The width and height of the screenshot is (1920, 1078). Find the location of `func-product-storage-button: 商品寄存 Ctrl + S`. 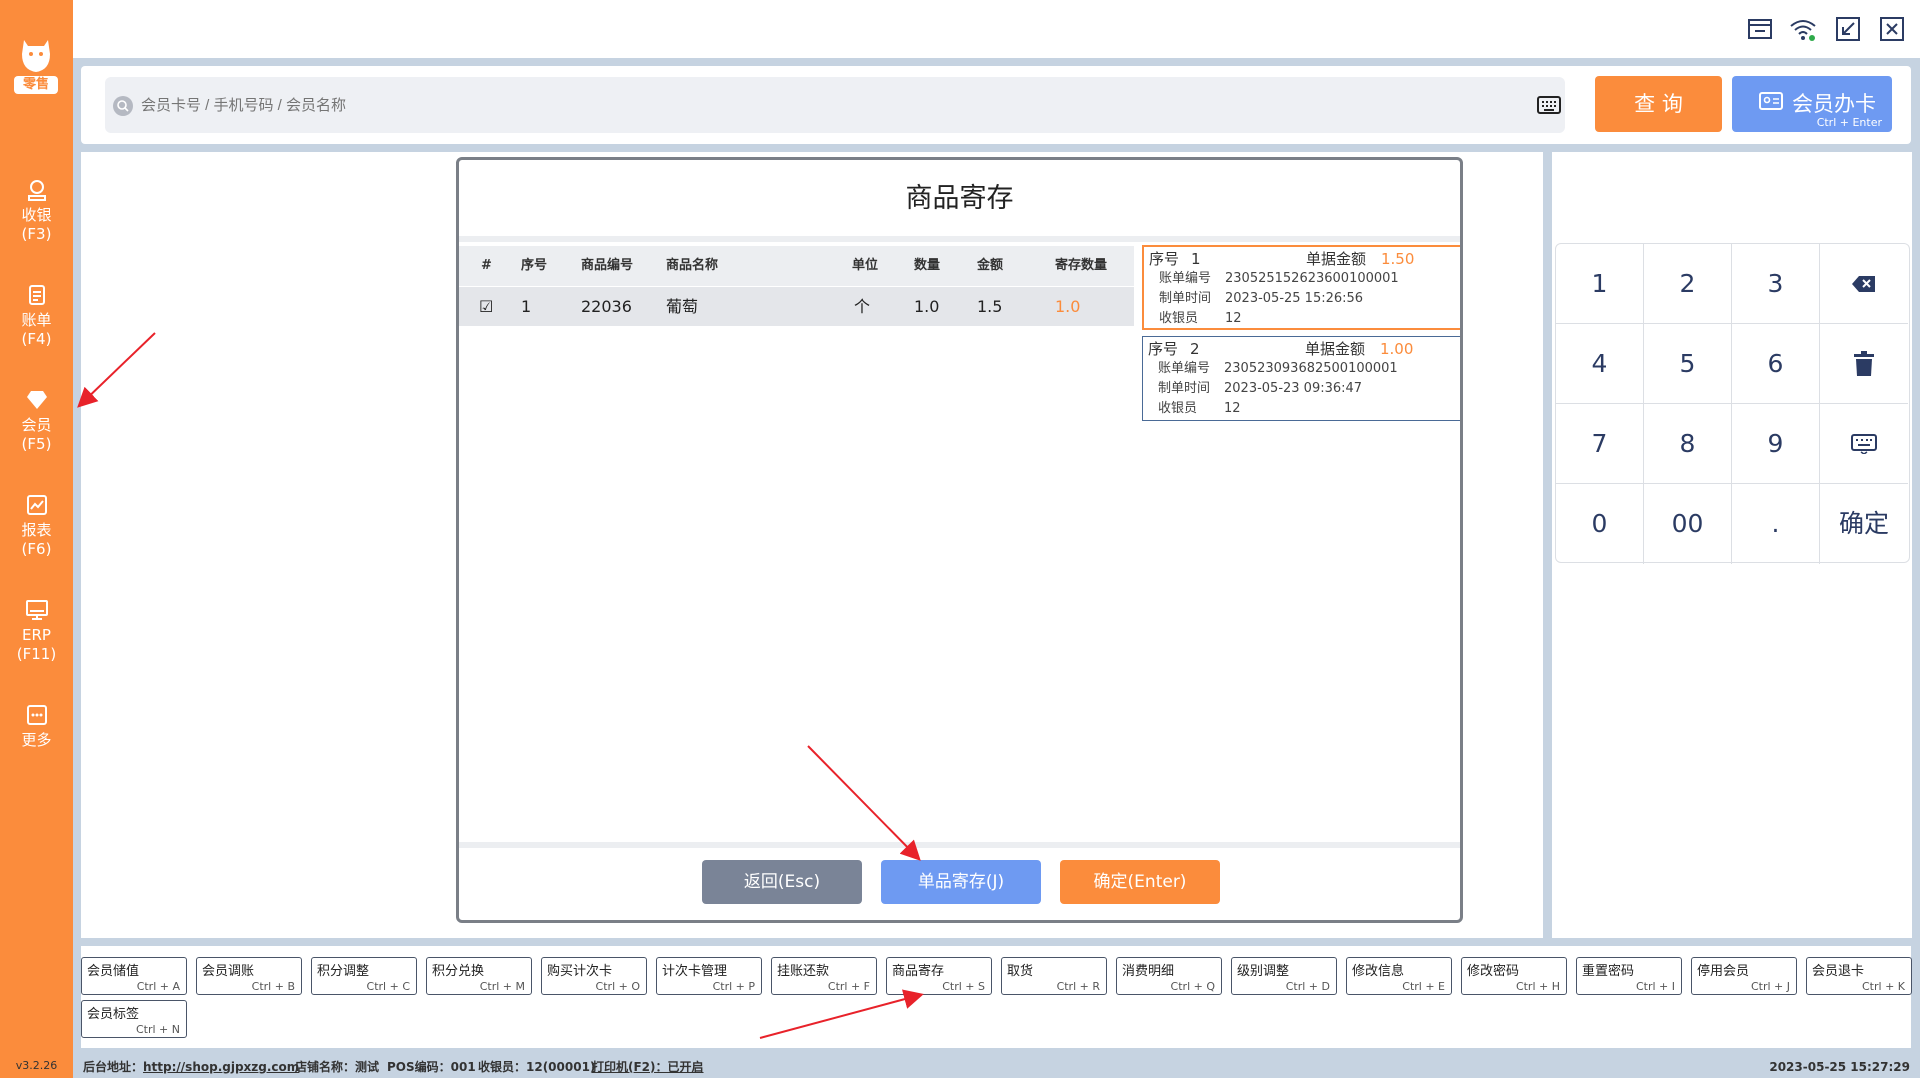

func-product-storage-button: 商品寄存 Ctrl + S is located at coordinates (939, 976).